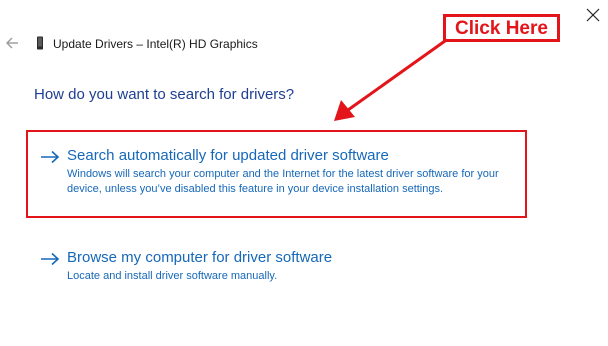  I want to click on window-title: Update Drivers – Intel(R) HD Graphics, so click(155, 44).